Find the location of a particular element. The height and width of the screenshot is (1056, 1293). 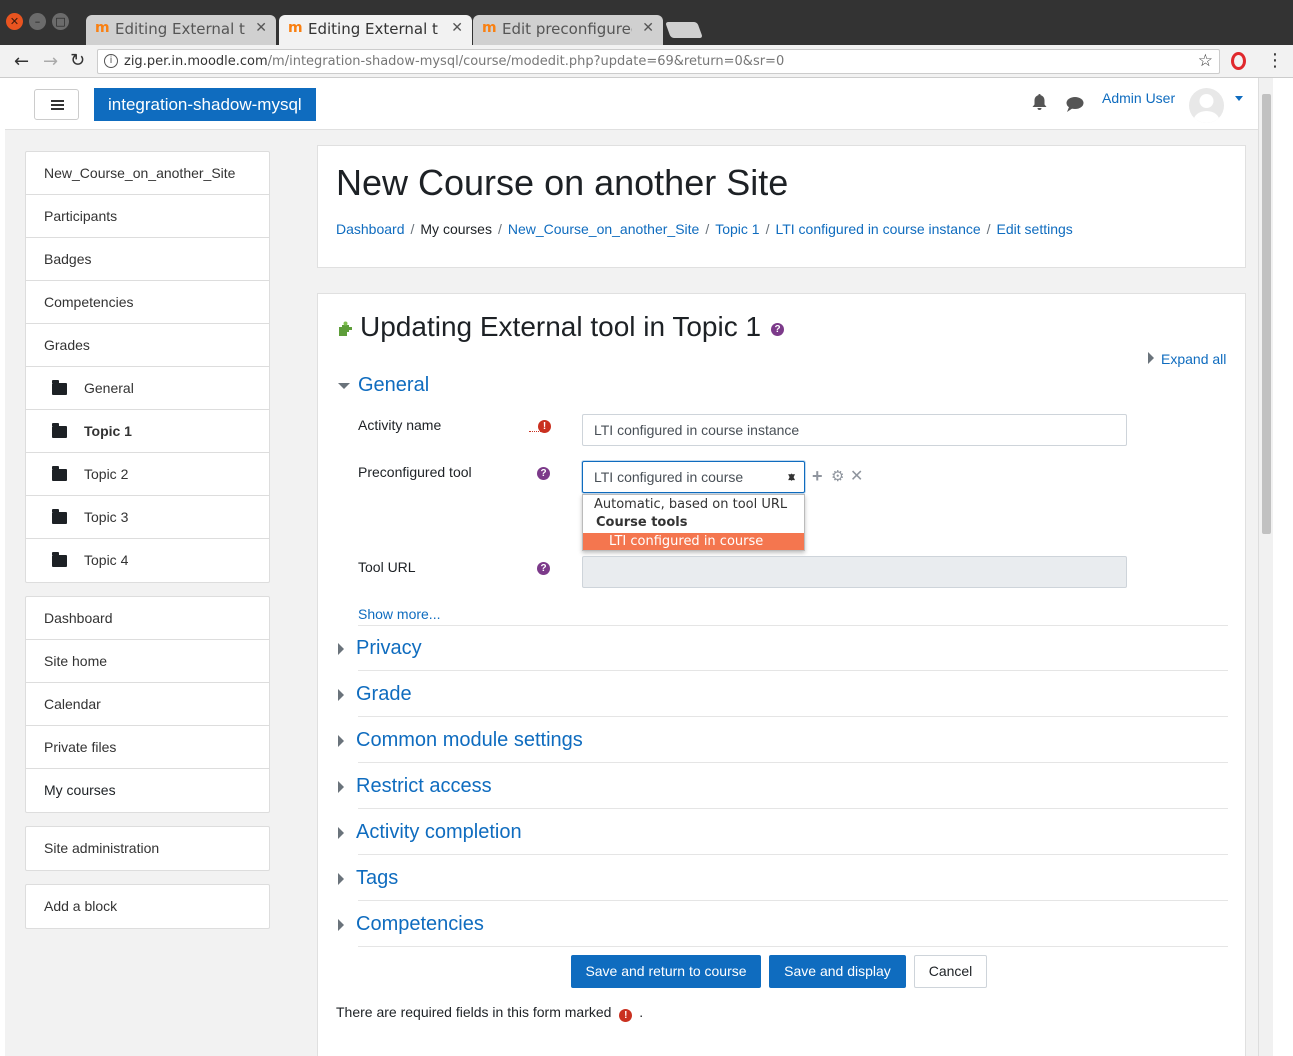

add-block-link: Add a block is located at coordinates (147, 906).